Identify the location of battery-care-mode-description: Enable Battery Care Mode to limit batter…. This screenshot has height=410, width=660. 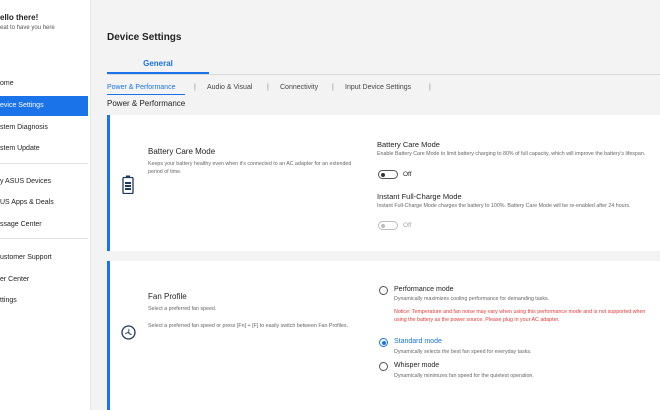
(511, 154).